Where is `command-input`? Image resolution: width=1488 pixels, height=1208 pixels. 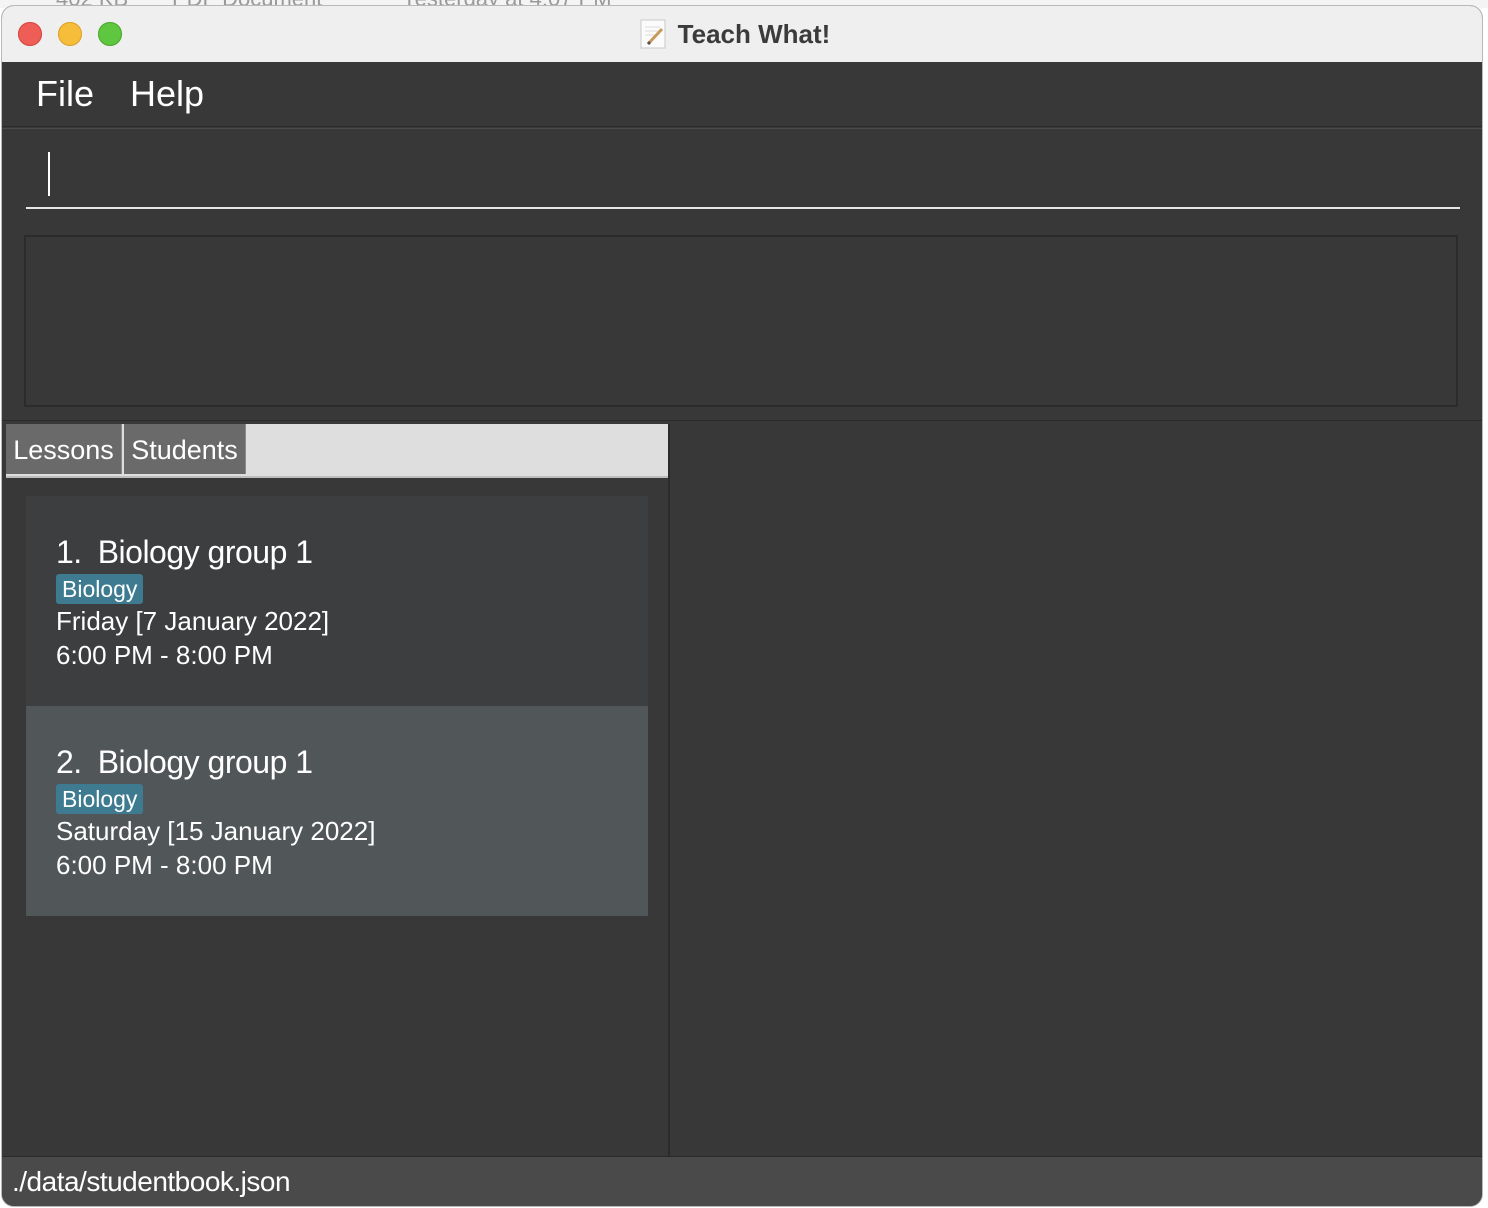 command-input is located at coordinates (743, 179).